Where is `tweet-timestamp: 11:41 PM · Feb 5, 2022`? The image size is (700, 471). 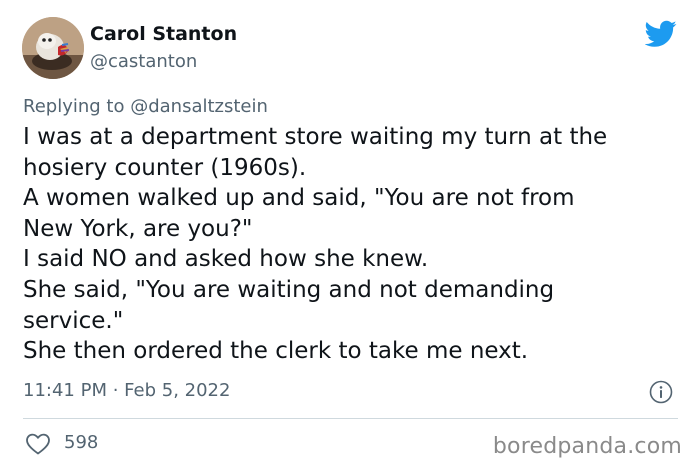
tweet-timestamp: 11:41 PM · Feb 5, 2022 is located at coordinates (126, 390).